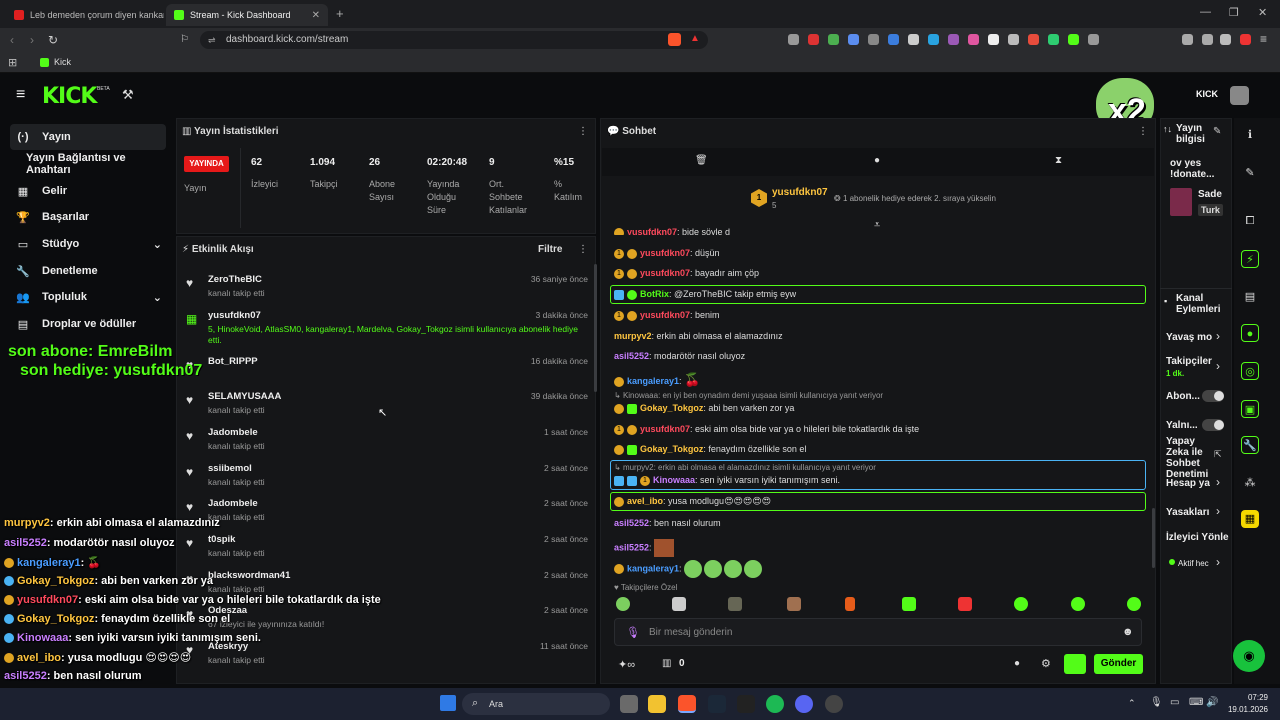  What do you see at coordinates (595, 328) in the screenshot?
I see `activity-scrollbar` at bounding box center [595, 328].